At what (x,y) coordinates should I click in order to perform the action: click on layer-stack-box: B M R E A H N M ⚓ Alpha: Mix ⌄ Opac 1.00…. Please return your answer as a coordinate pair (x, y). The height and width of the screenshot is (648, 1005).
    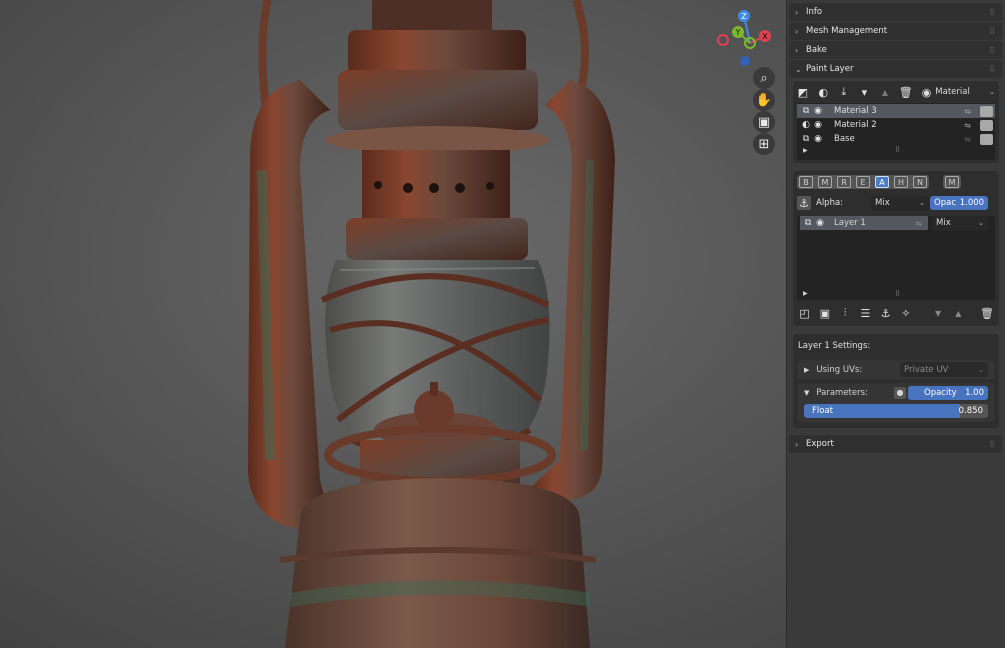
    Looking at the image, I should click on (896, 248).